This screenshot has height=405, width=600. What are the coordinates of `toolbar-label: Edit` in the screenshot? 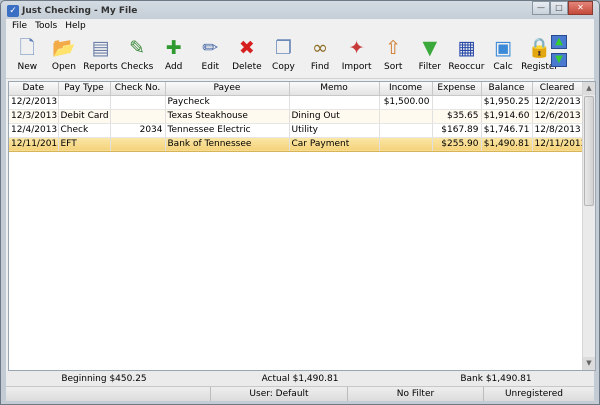 It's located at (210, 67).